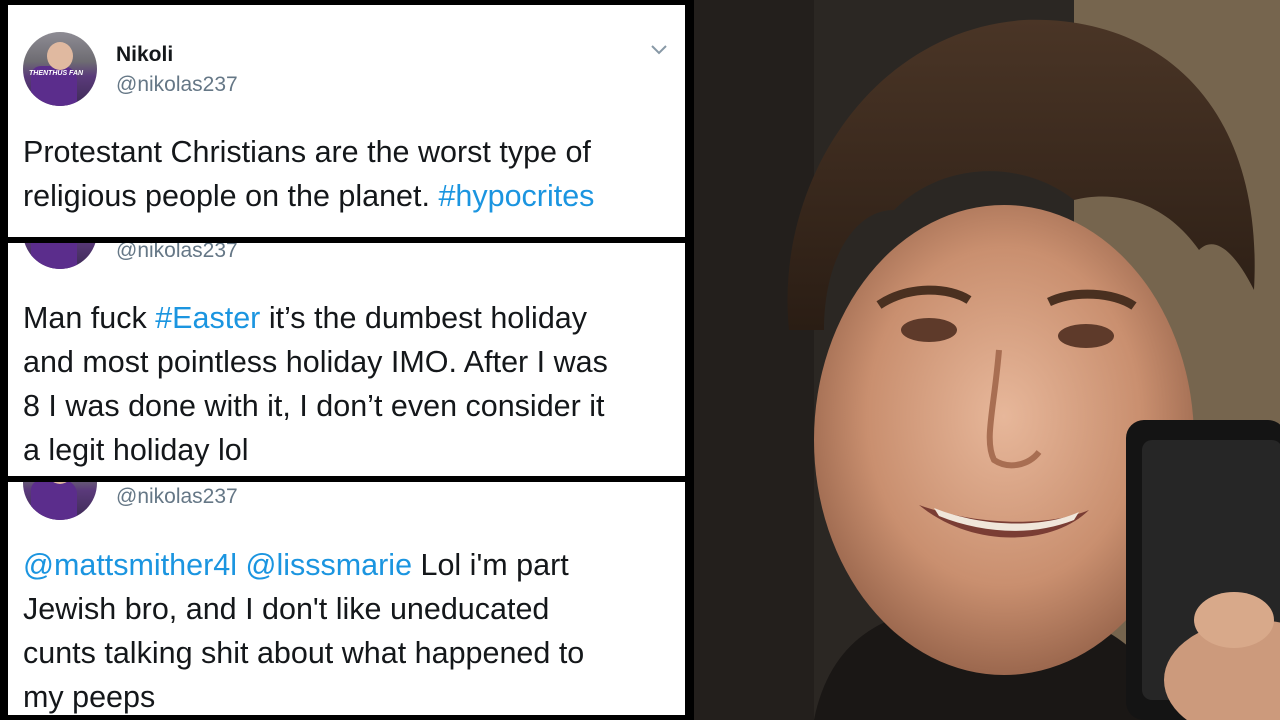 The width and height of the screenshot is (1280, 720). Describe the element at coordinates (56, 73) in the screenshot. I see `avatar-badge-text: THENTHUS FAN` at that location.